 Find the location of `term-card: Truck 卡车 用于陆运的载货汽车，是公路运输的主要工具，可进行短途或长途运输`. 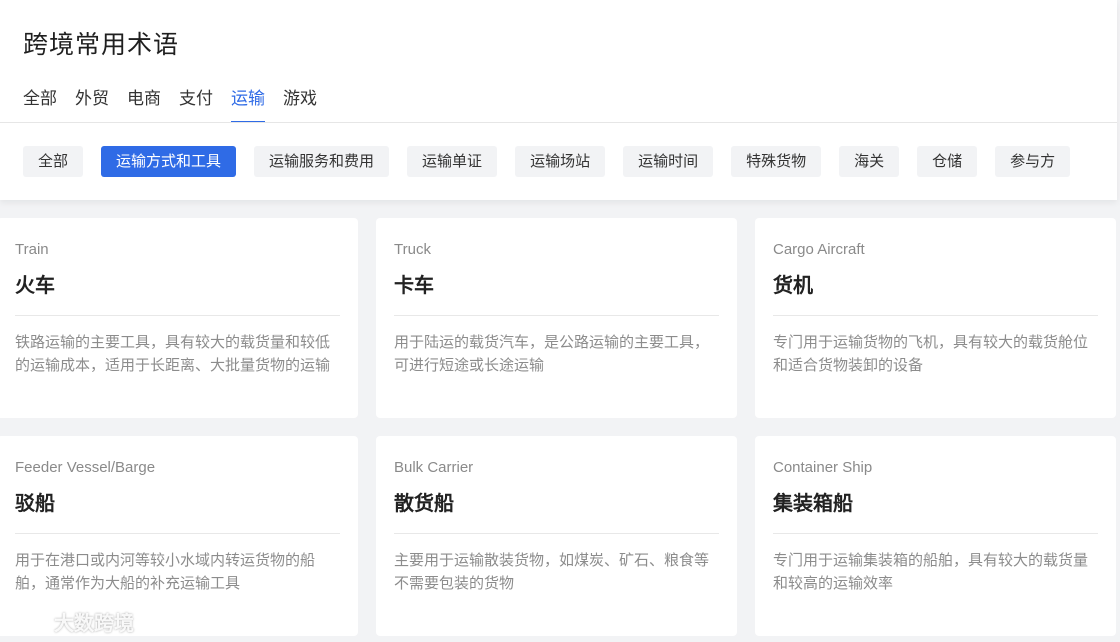

term-card: Truck 卡车 用于陆运的载货汽车，是公路运输的主要工具，可进行短途或长途运输 is located at coordinates (556, 318).